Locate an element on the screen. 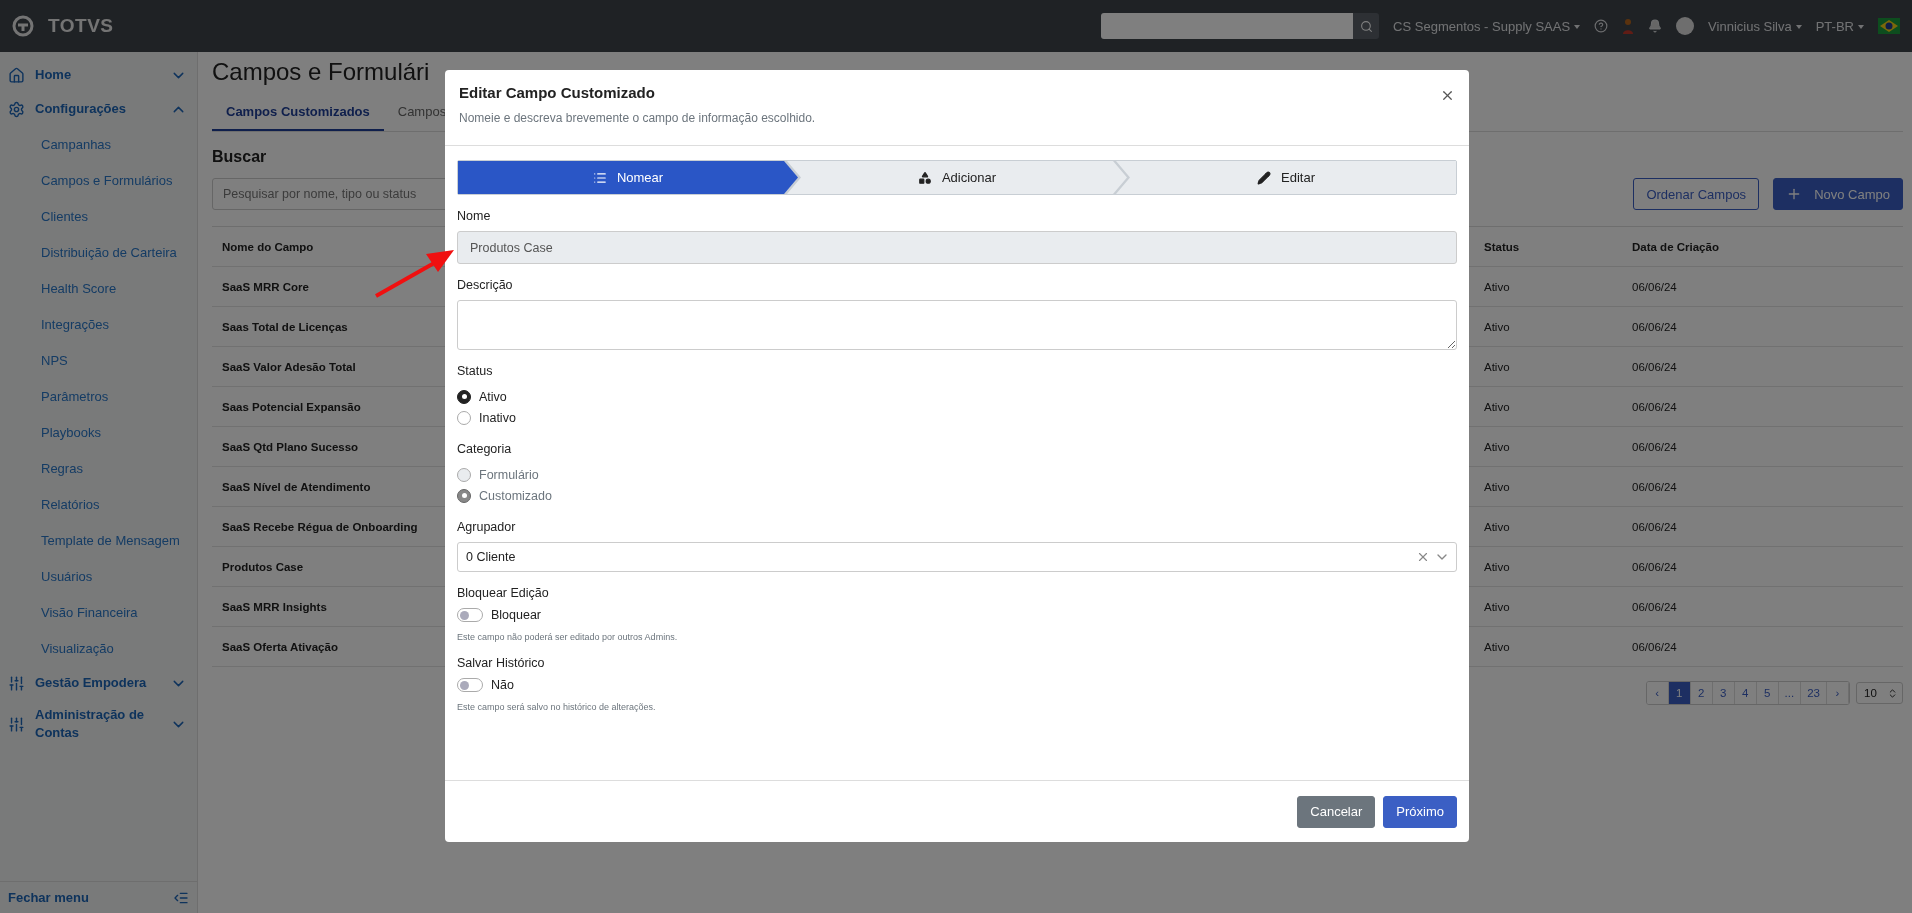 This screenshot has height=913, width=1912. sidebar-section: Gestão Empodera is located at coordinates (98, 683).